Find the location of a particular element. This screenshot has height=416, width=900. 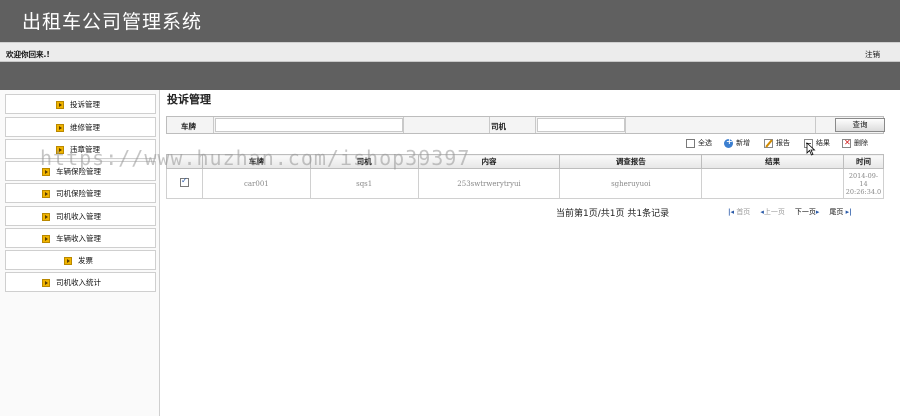

column-header is located at coordinates (184, 161).